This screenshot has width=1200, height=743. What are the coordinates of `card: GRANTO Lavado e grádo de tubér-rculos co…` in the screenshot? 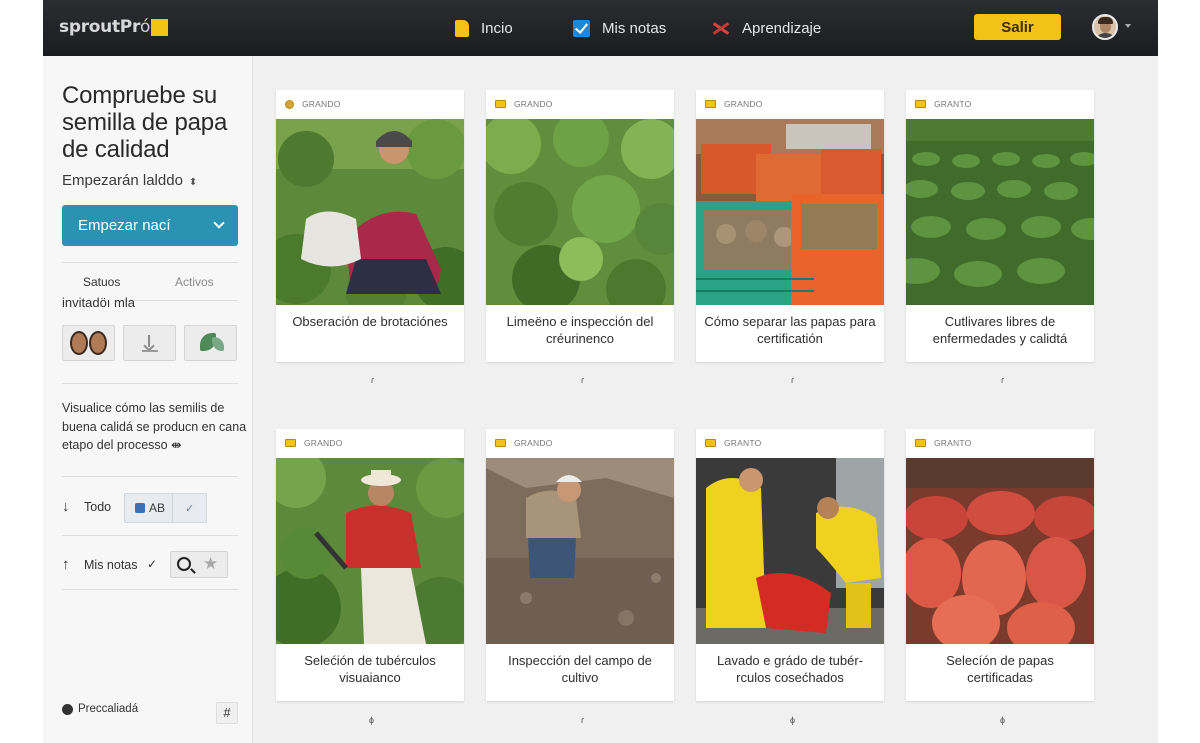 It's located at (790, 565).